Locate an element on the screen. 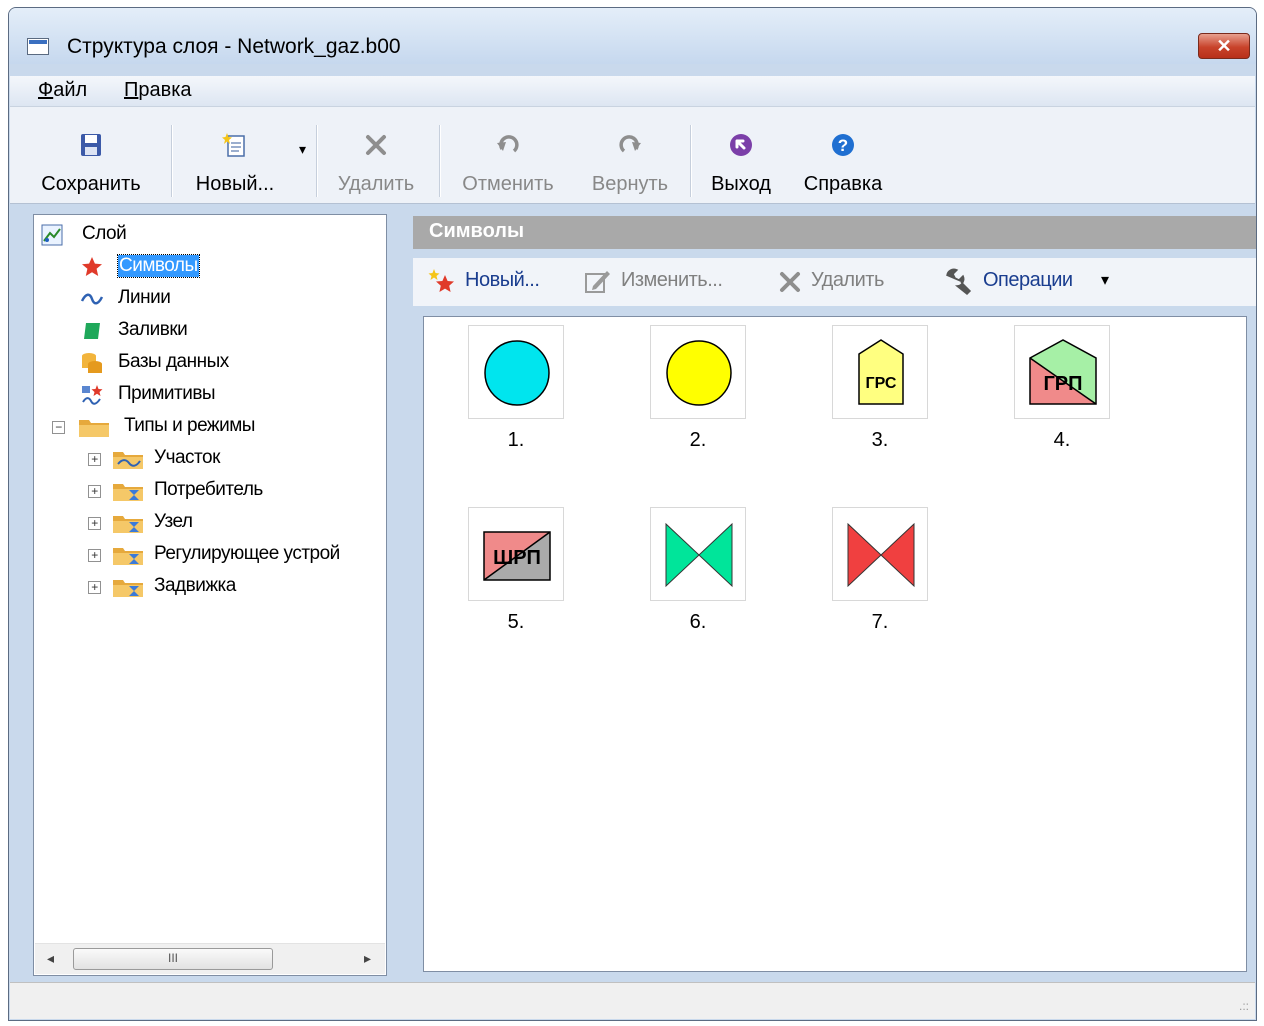  redo-button: Вернуть is located at coordinates (630, 157).